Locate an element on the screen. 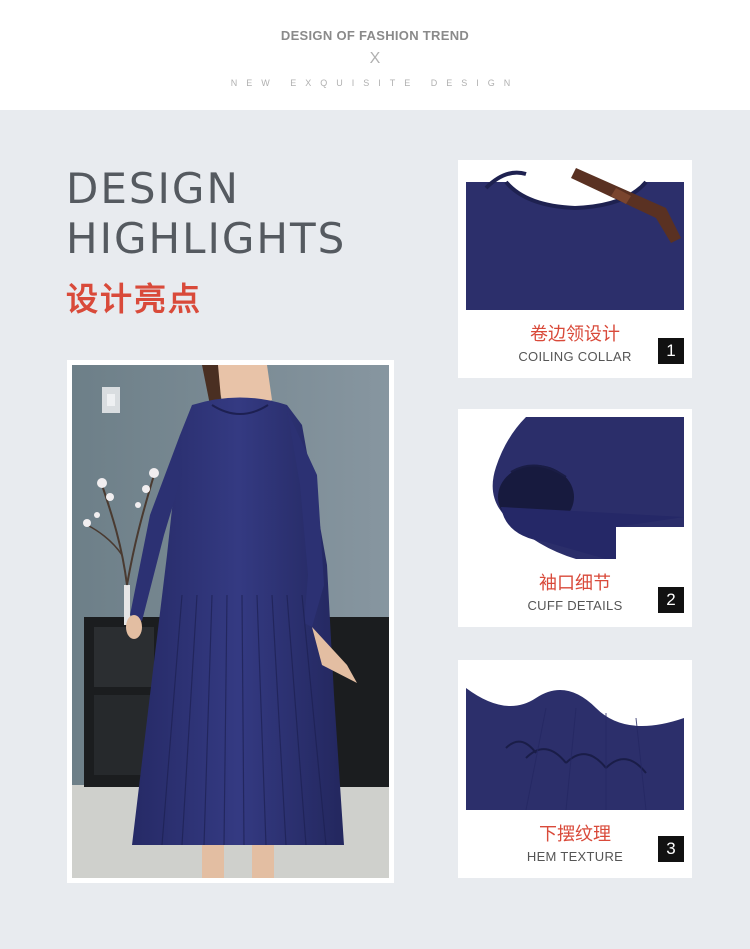 The image size is (750, 949). feature-card-collar: 卷边领设计 COILING COLLAR 1 is located at coordinates (575, 269).